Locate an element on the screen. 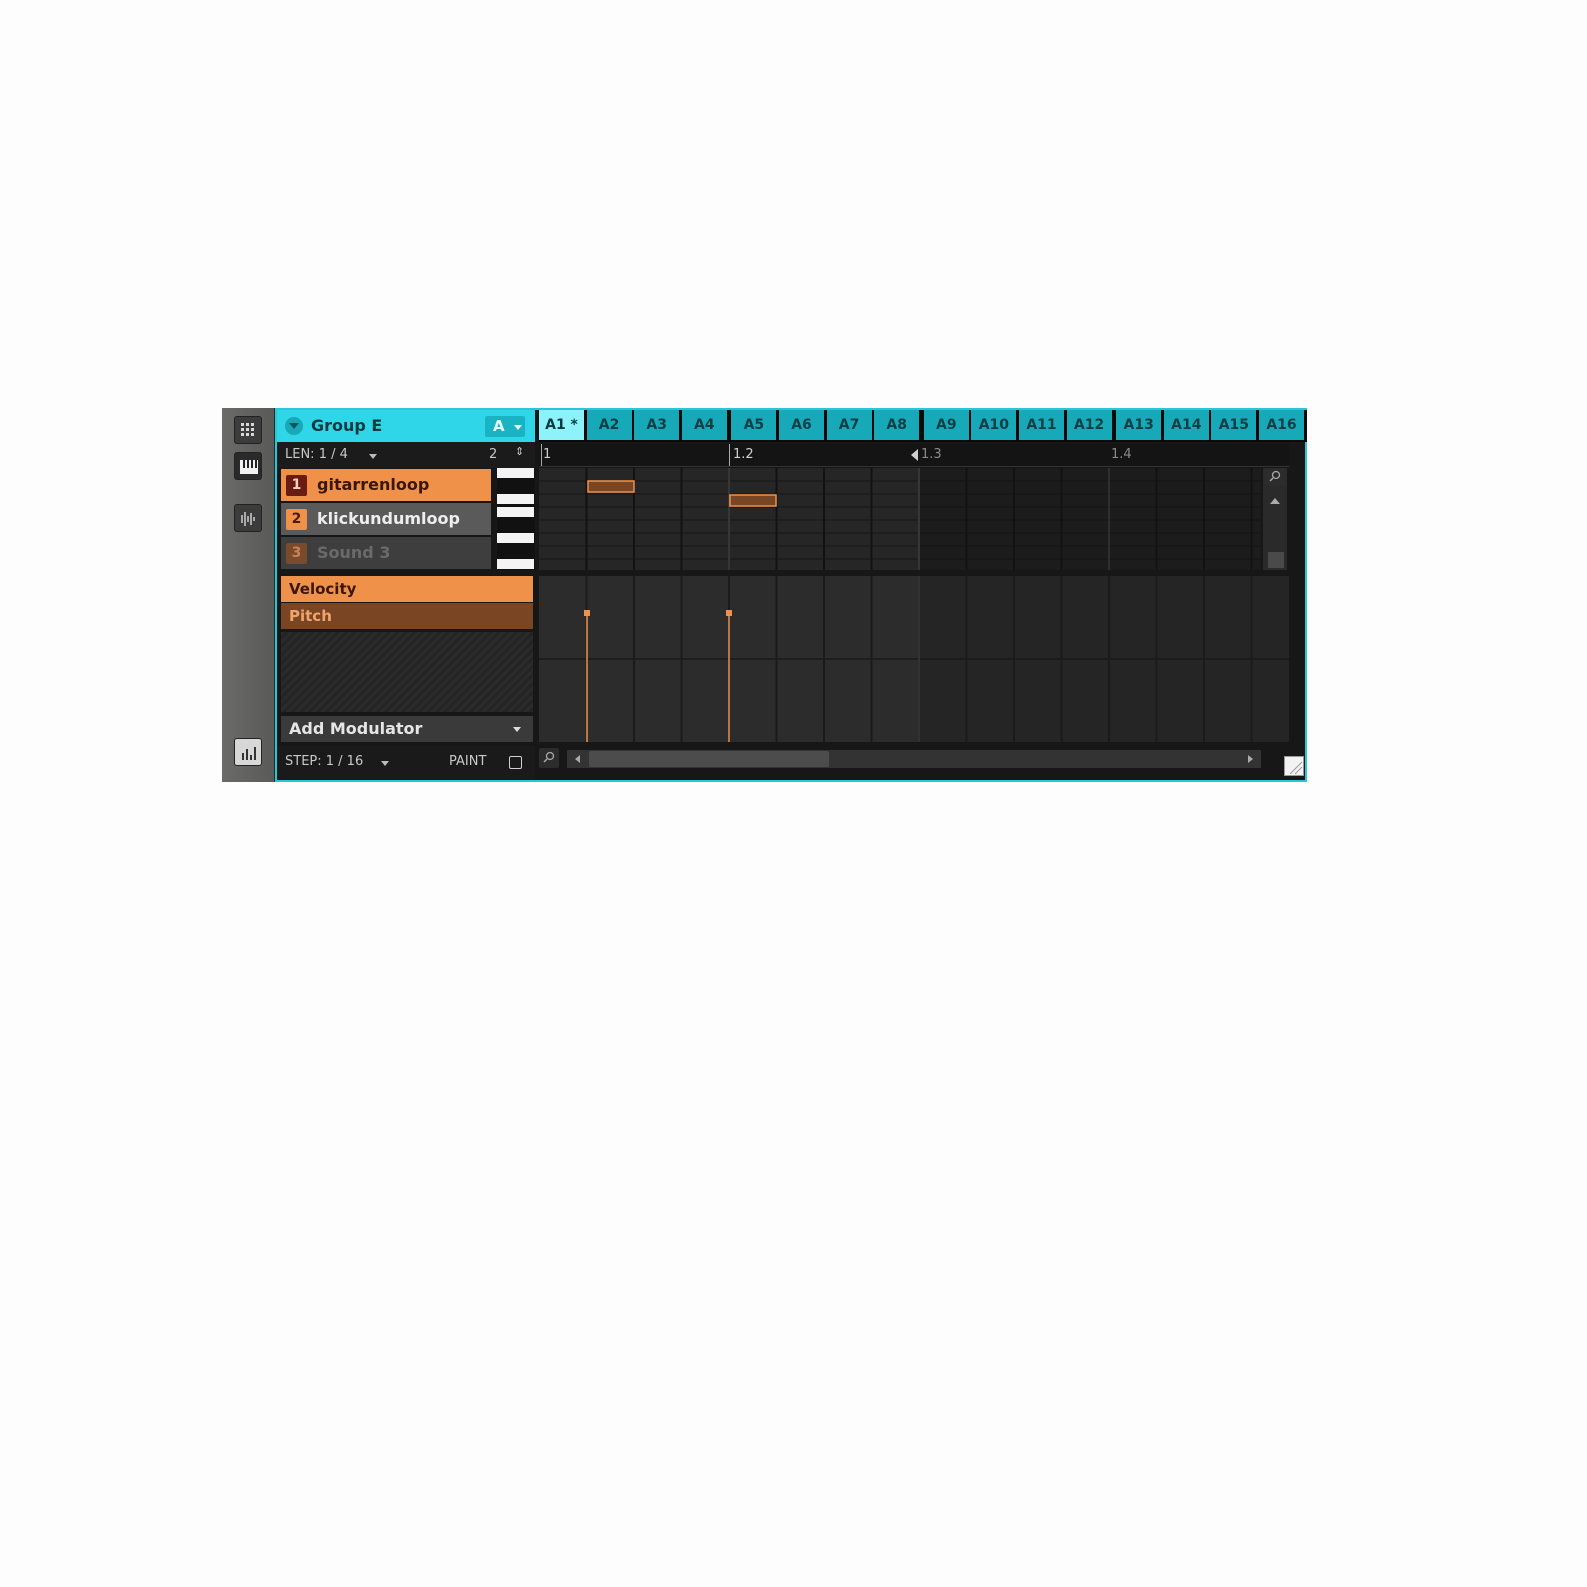 The image size is (1587, 1587). note-grid is located at coordinates (900, 519).